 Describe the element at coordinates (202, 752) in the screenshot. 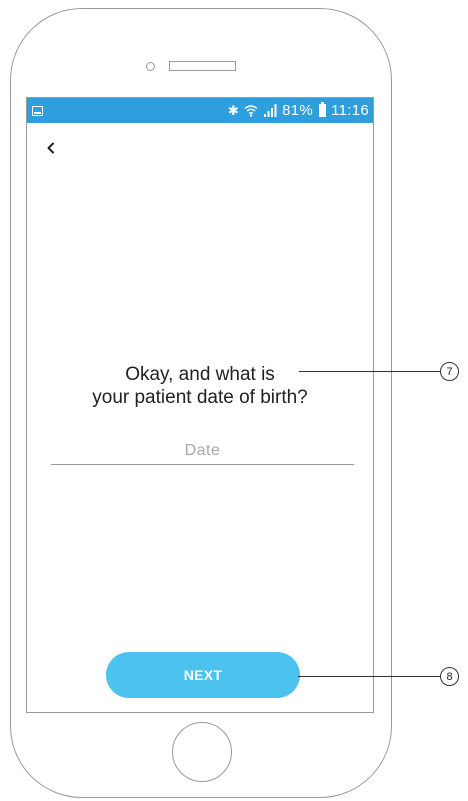

I see `home-button` at that location.